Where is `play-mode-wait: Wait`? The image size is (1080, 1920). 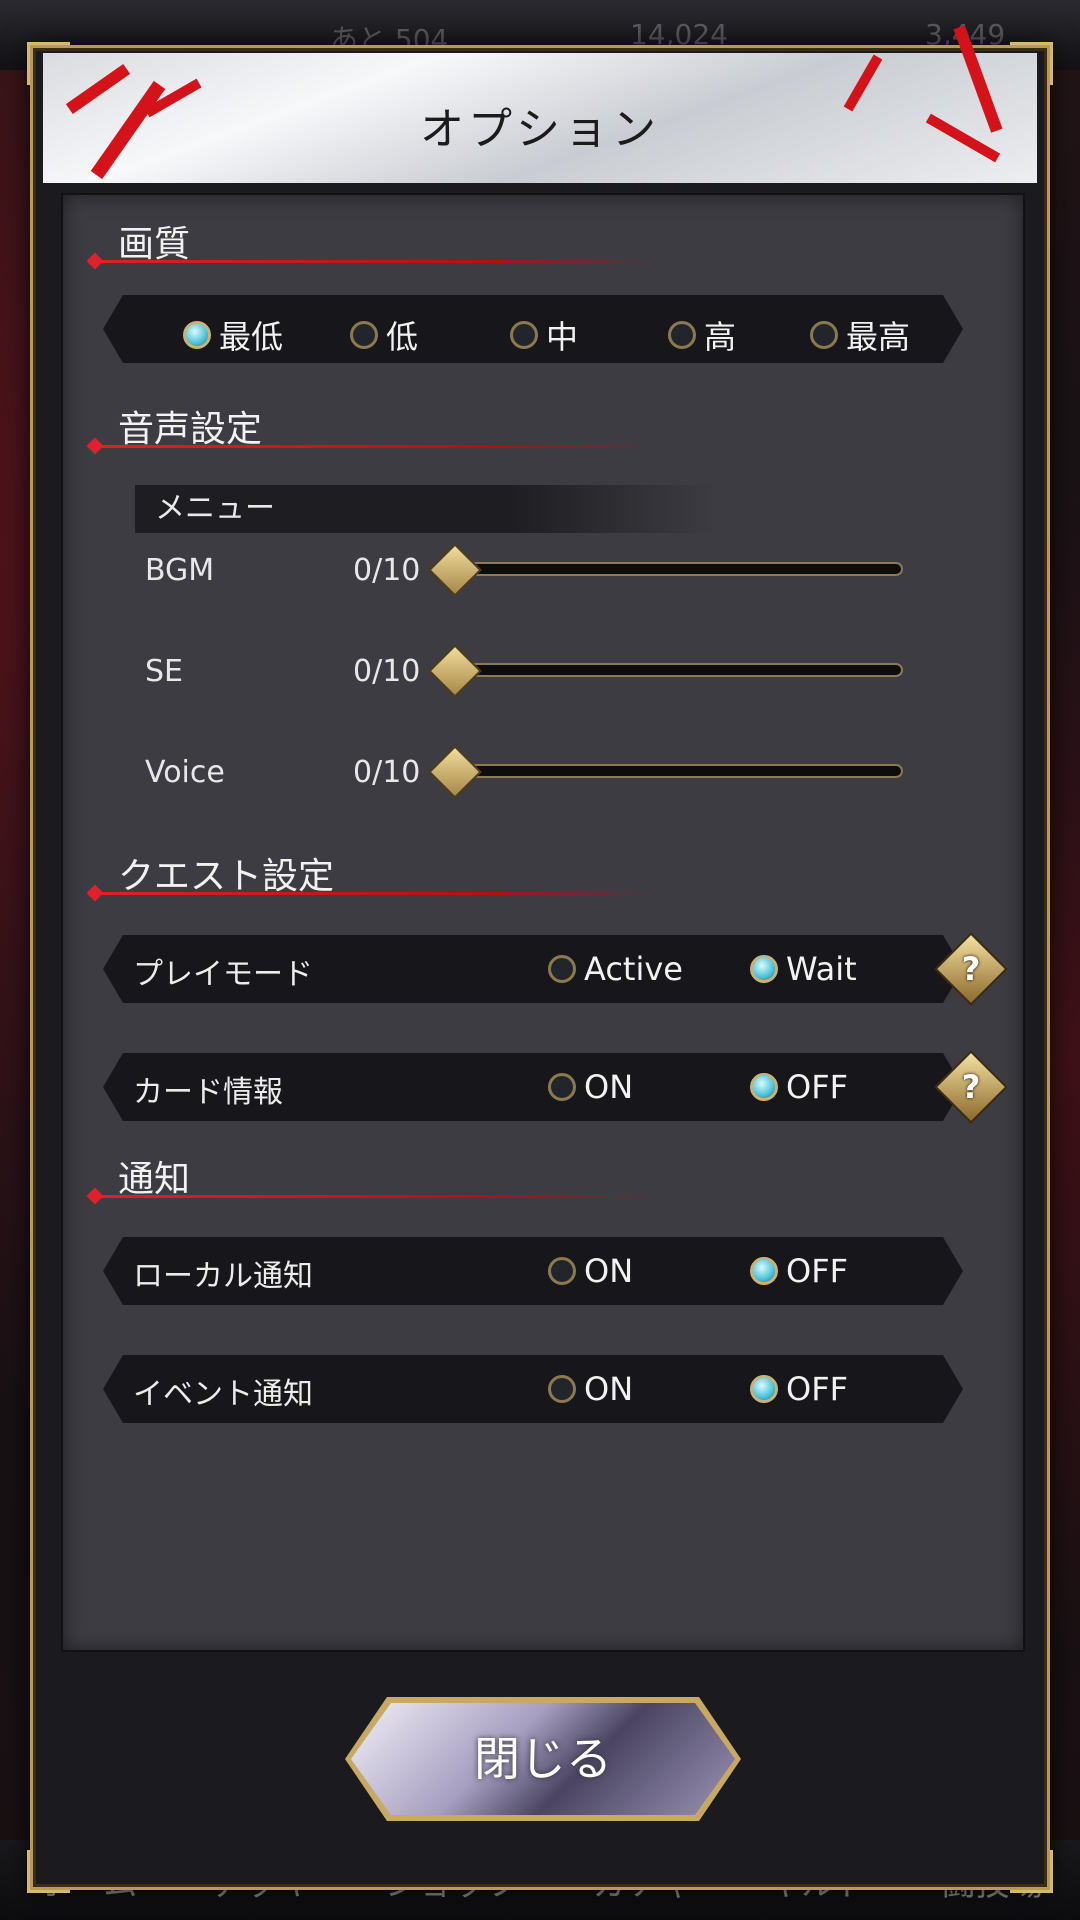 play-mode-wait: Wait is located at coordinates (803, 969).